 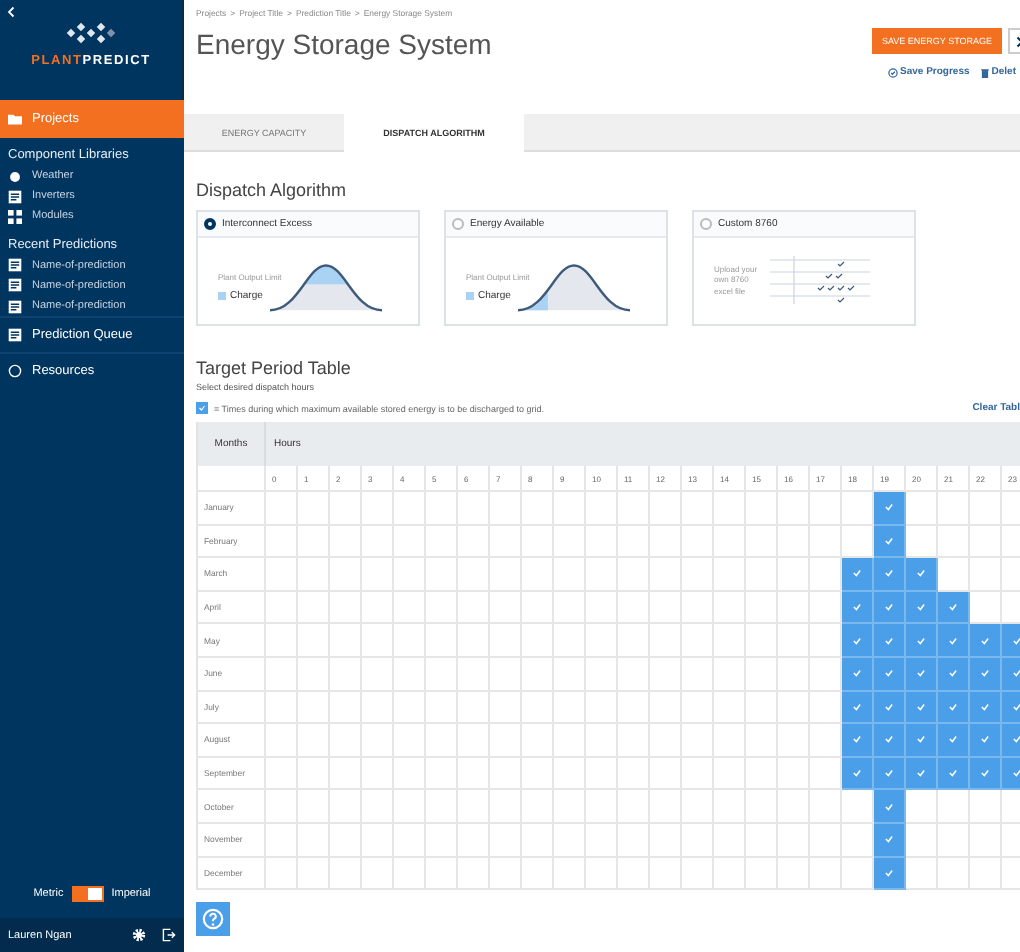 I want to click on grid-icon, so click(x=15, y=216).